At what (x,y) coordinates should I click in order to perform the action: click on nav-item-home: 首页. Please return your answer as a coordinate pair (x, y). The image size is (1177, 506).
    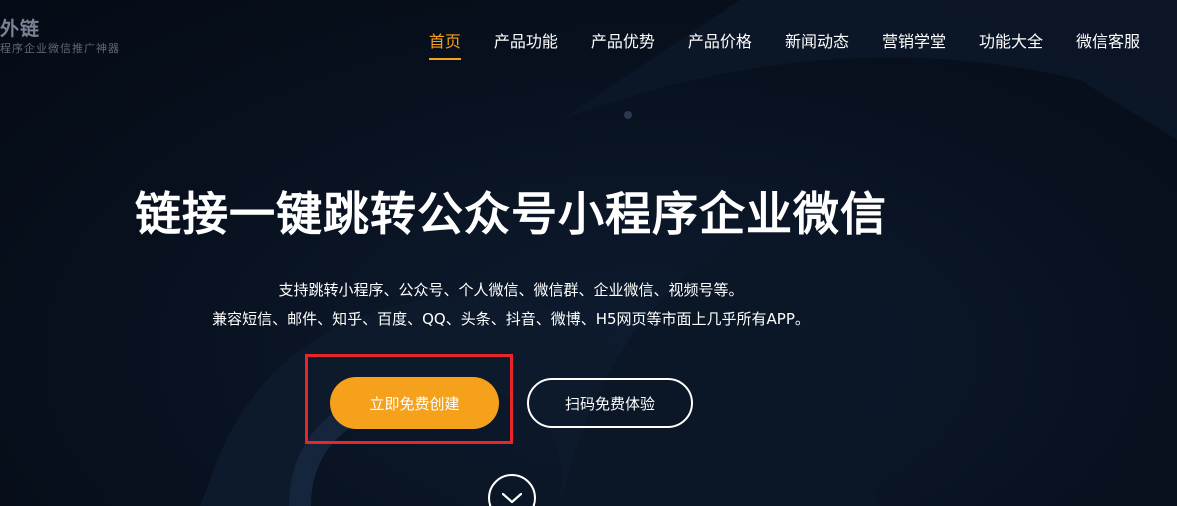
    Looking at the image, I should click on (444, 46).